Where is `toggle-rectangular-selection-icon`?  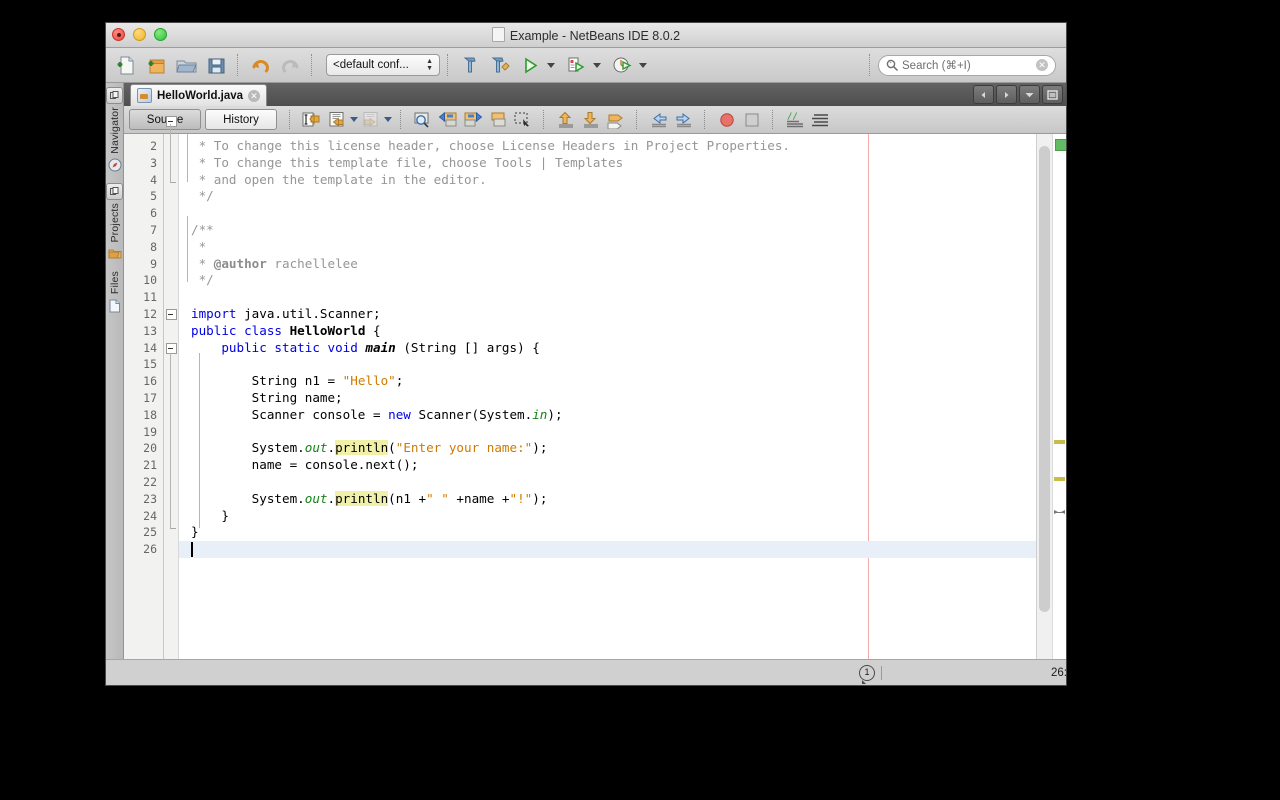 toggle-rectangular-selection-icon is located at coordinates (522, 120).